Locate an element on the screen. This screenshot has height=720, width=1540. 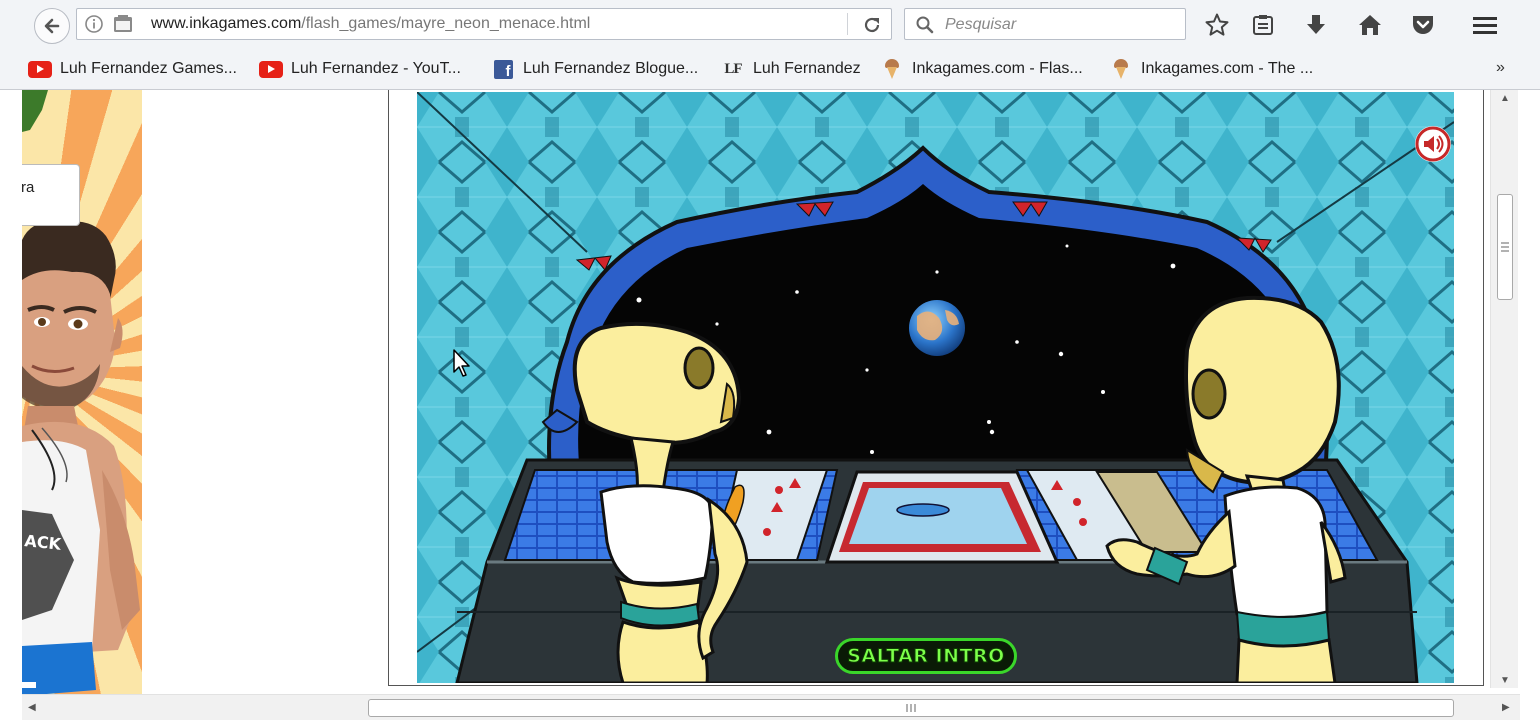
sound-toggle-button is located at coordinates (1433, 144).